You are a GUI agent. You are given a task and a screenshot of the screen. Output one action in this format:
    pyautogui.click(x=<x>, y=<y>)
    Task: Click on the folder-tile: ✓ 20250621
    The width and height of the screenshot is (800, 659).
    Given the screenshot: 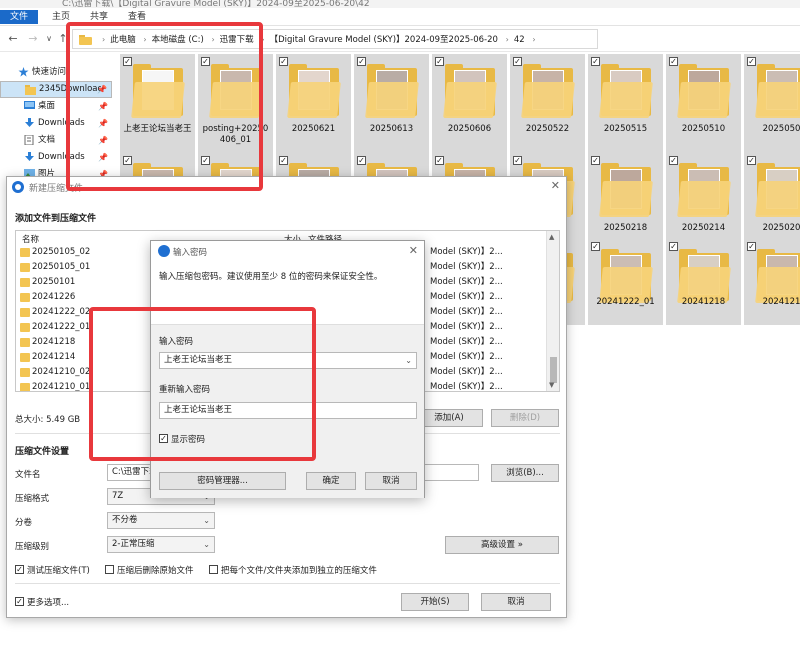 What is the action you would take?
    pyautogui.click(x=313, y=104)
    